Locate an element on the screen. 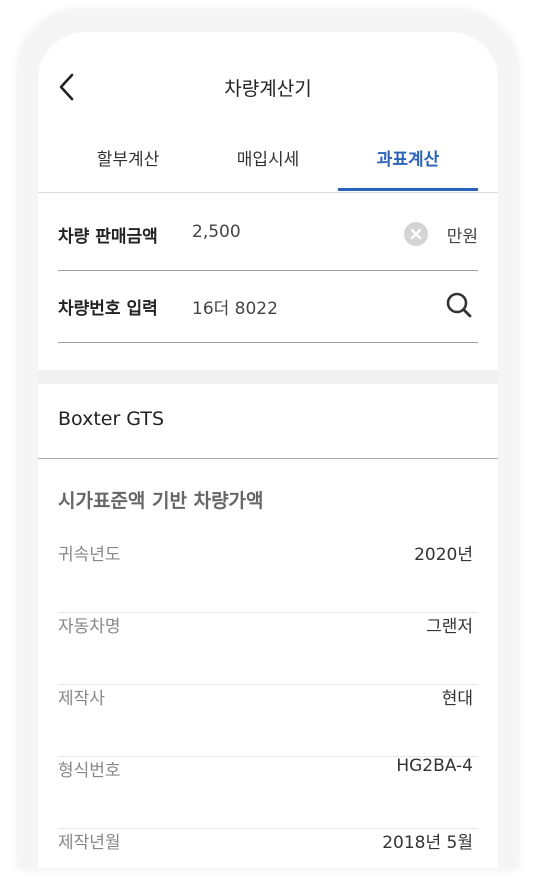 This screenshot has width=536, height=892. info-value: 그랜저 is located at coordinates (449, 627).